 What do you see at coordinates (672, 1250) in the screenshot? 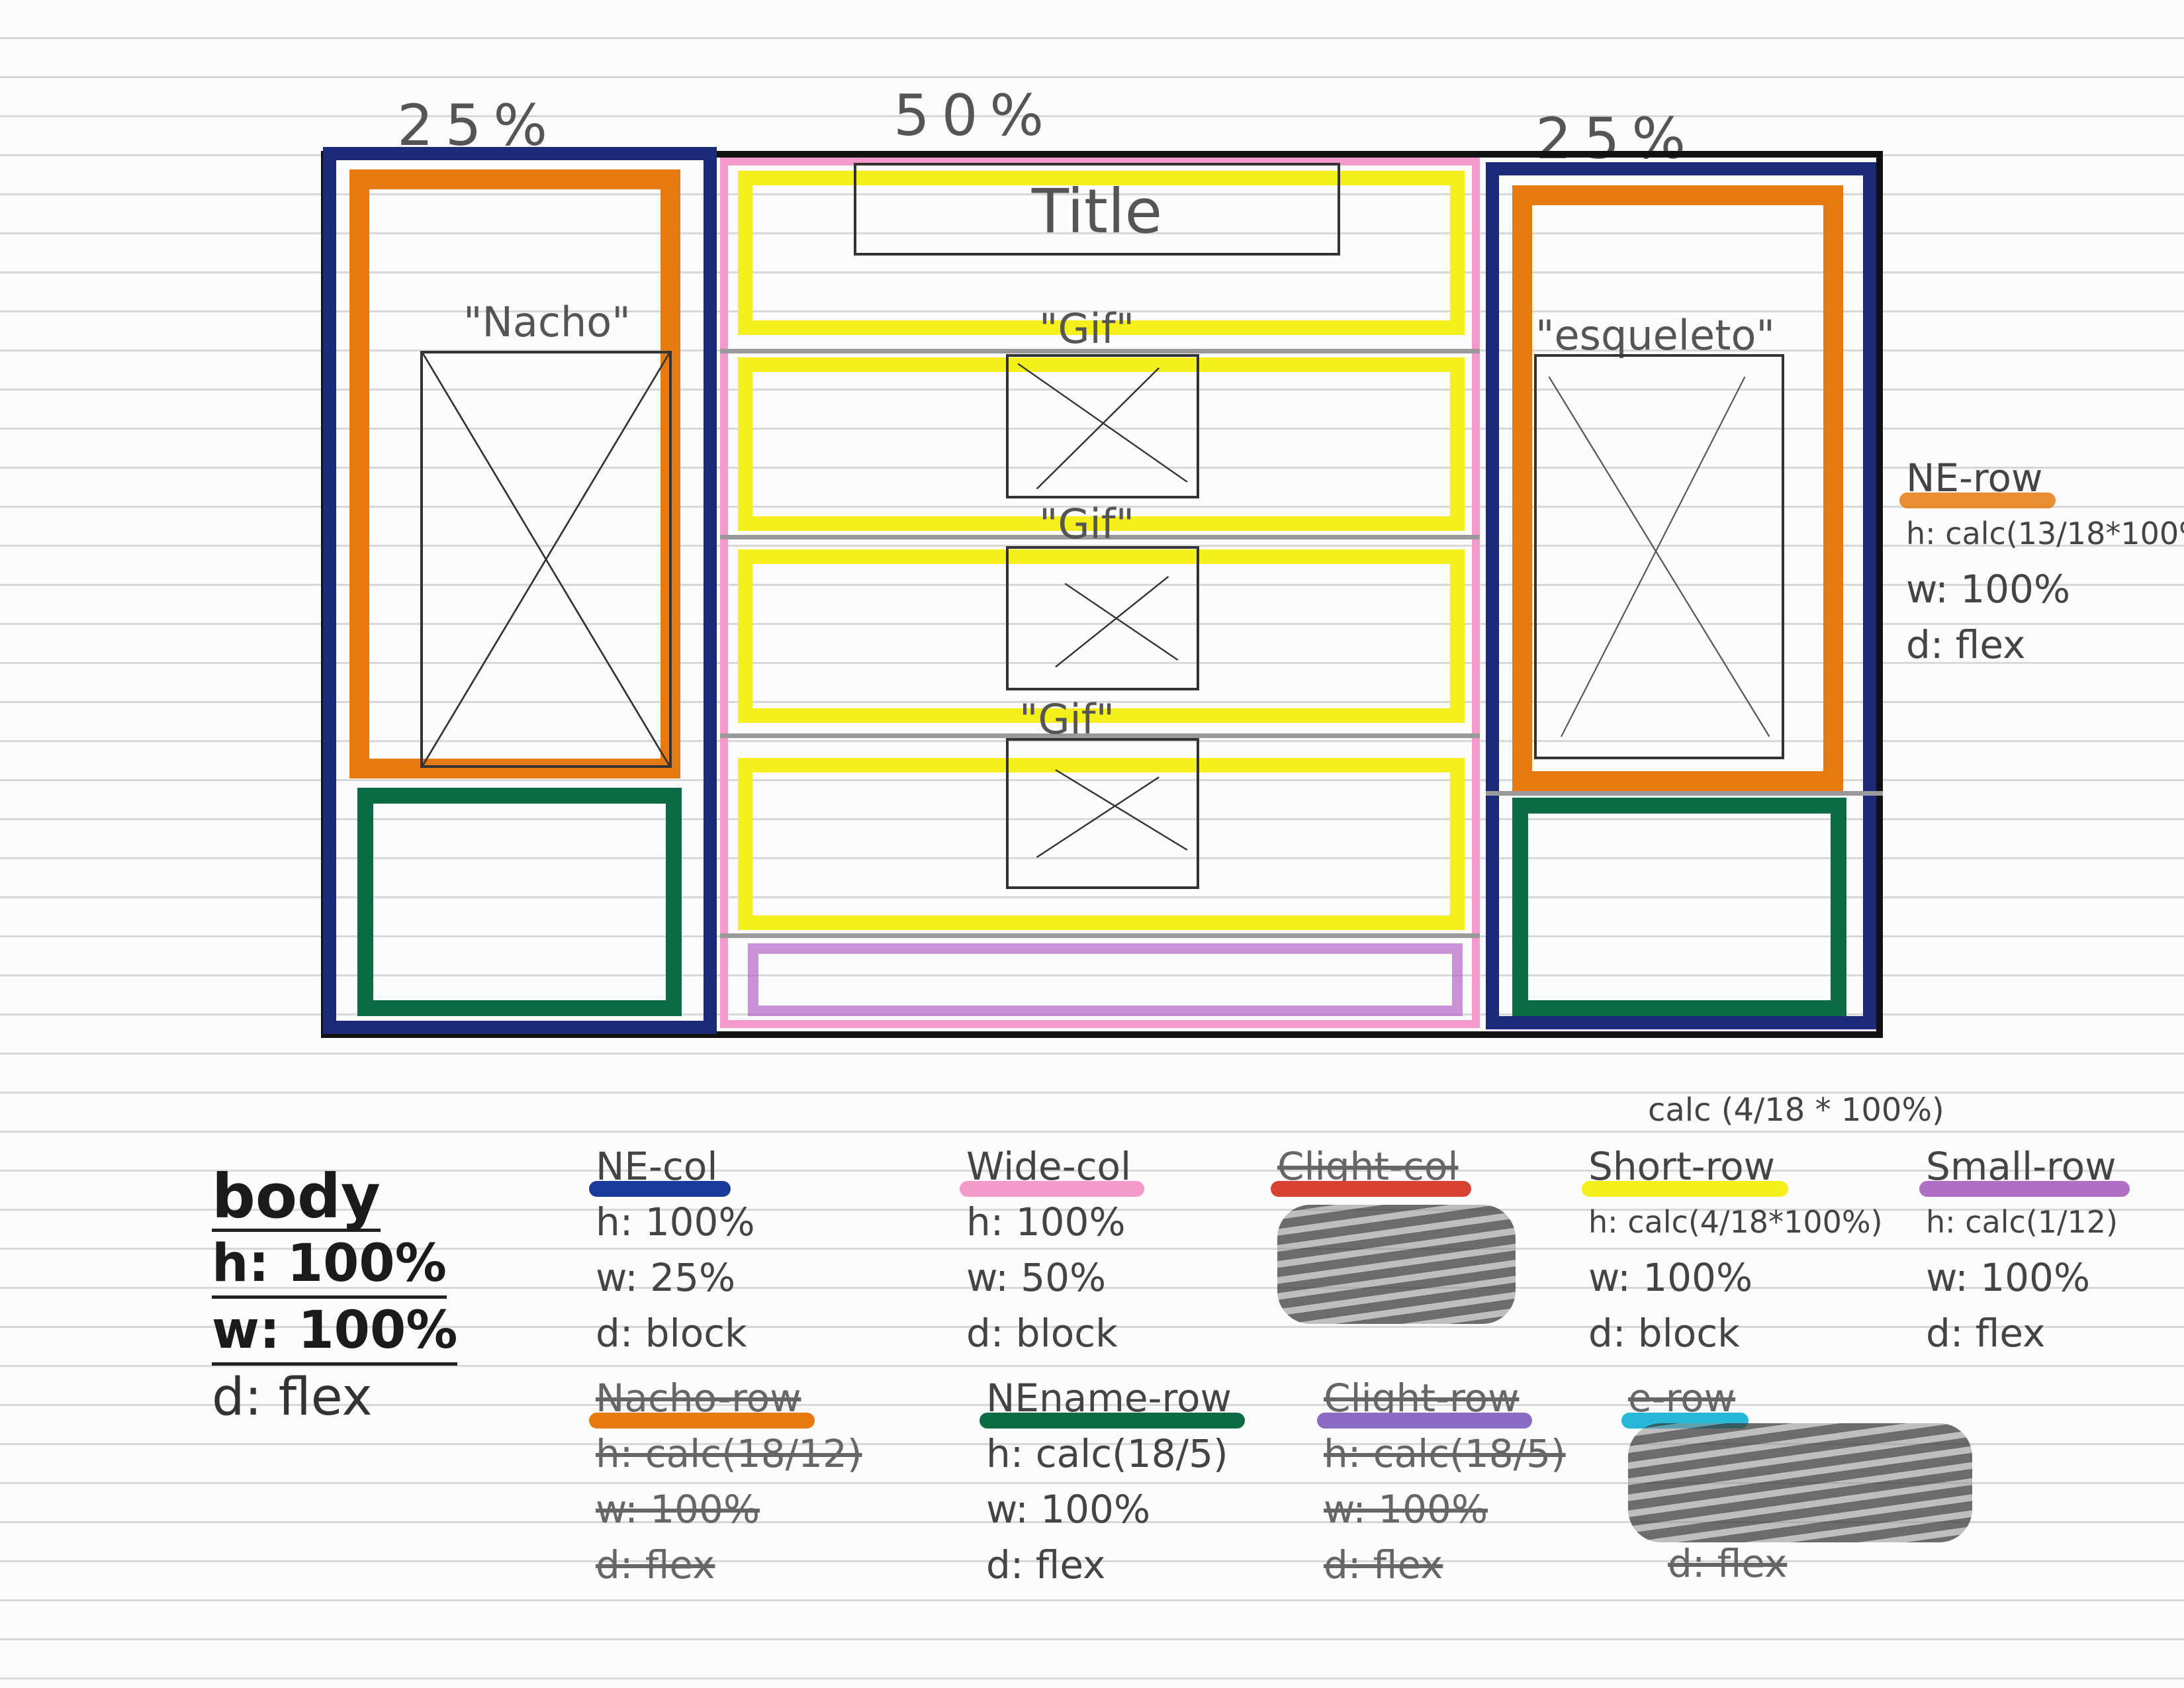
I see `note-ne-col: NE-col h: 100% w: 25% d: block` at bounding box center [672, 1250].